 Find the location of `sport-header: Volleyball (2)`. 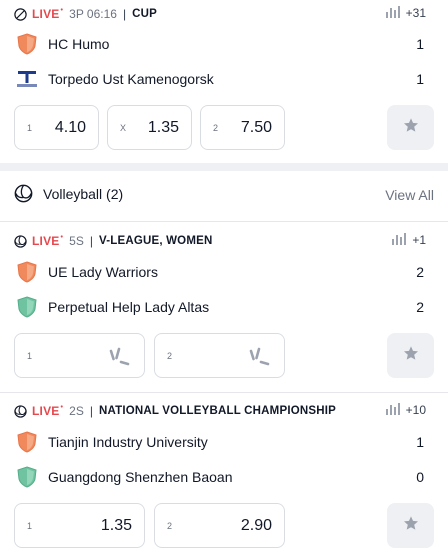

sport-header: Volleyball (2) is located at coordinates (68, 193).